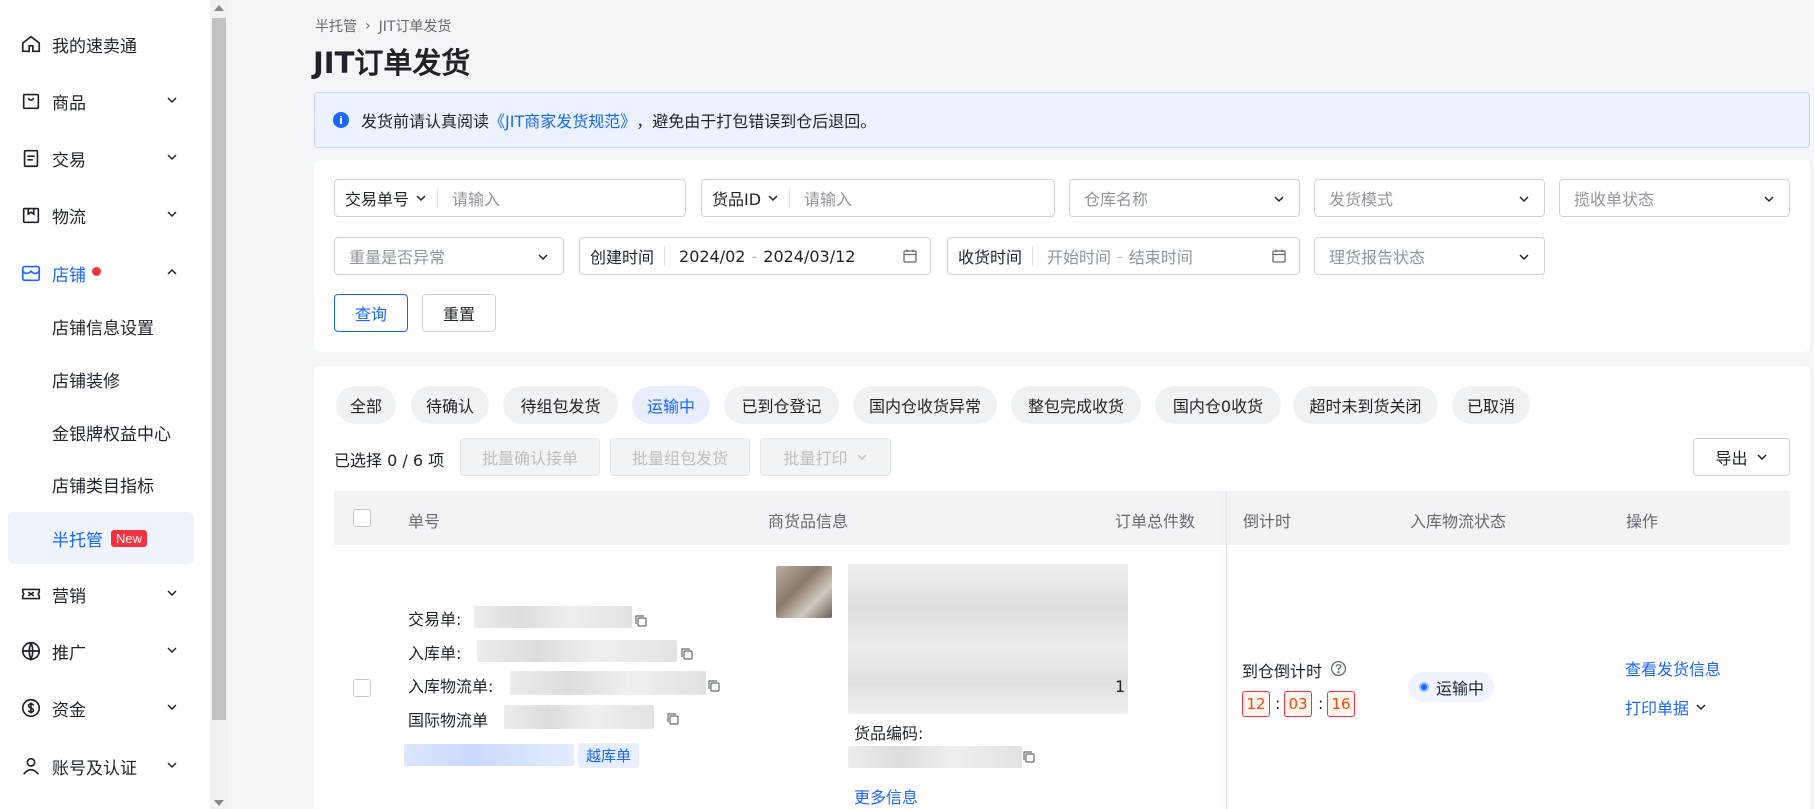 The height and width of the screenshot is (809, 1814). I want to click on page-title: JIT订单发货, so click(392, 63).